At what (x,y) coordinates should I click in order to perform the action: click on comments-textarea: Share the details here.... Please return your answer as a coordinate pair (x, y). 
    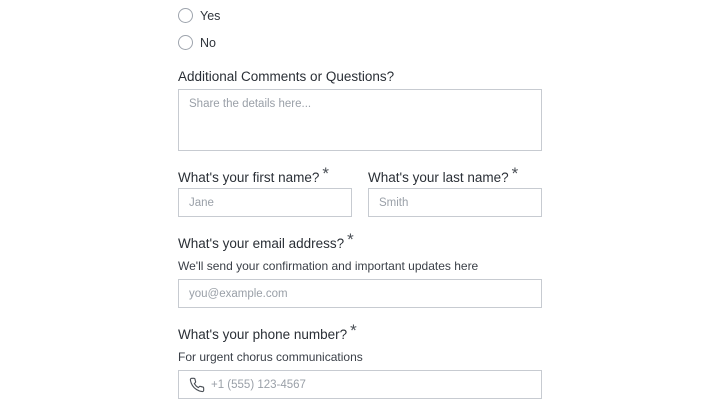
    Looking at the image, I should click on (360, 120).